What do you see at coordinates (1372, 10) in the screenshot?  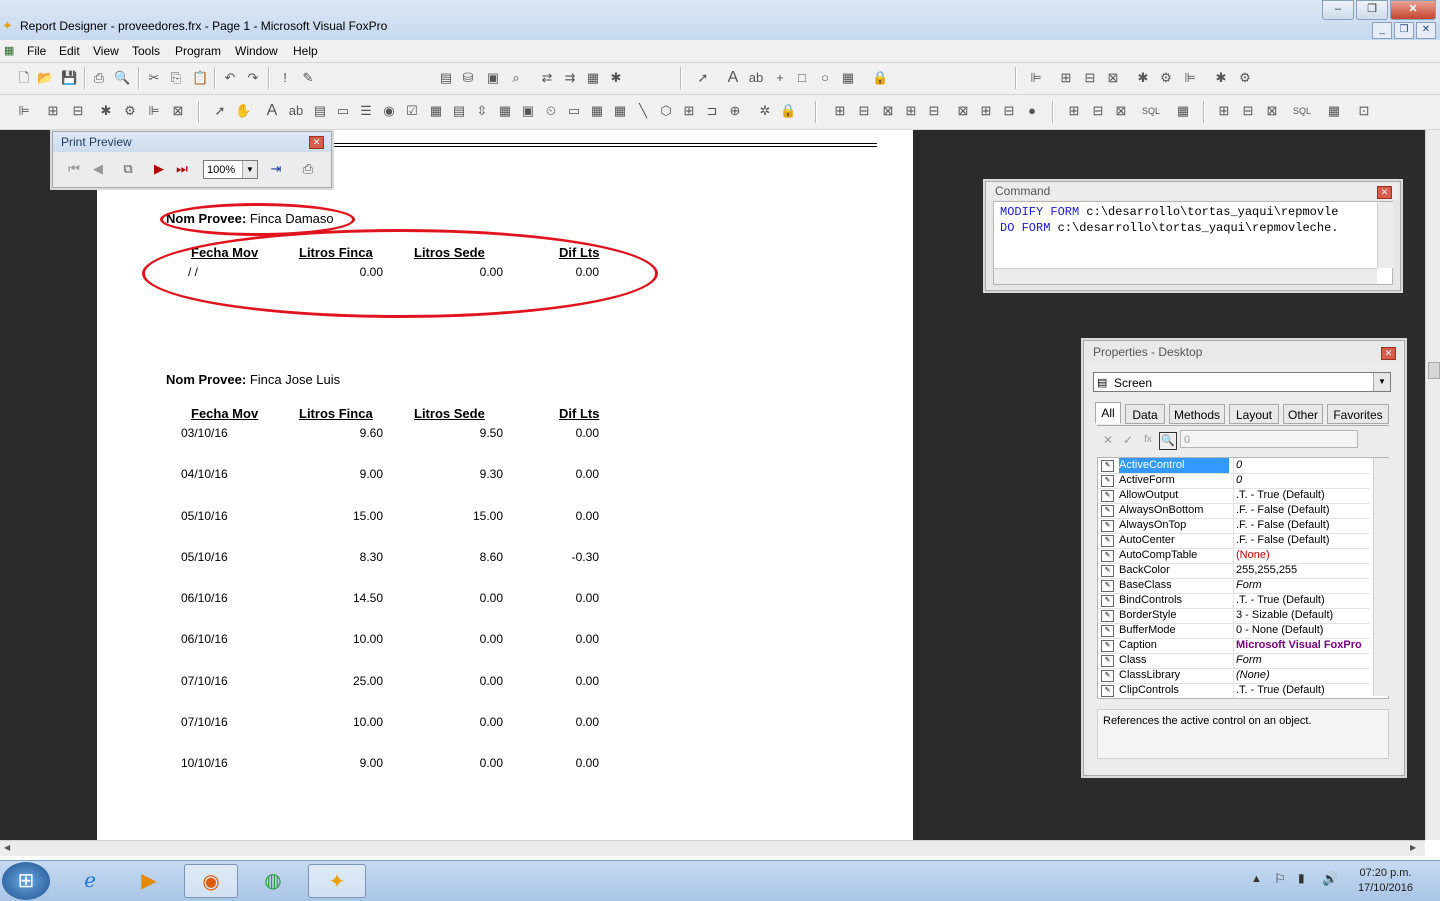 I see `restore-button: ❐` at bounding box center [1372, 10].